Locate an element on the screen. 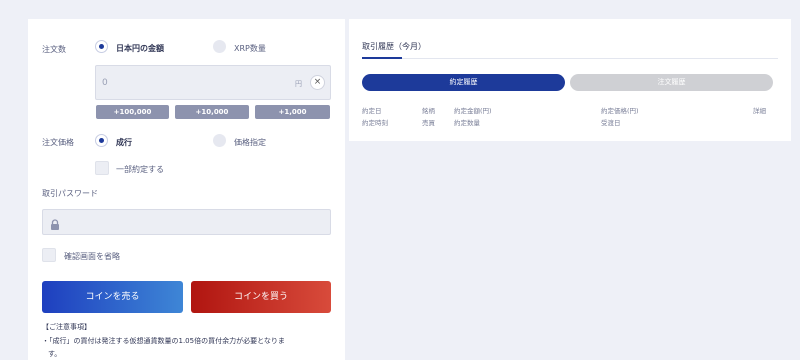 This screenshot has height=360, width=800. partial-fill-label: 一部約定する is located at coordinates (140, 169).